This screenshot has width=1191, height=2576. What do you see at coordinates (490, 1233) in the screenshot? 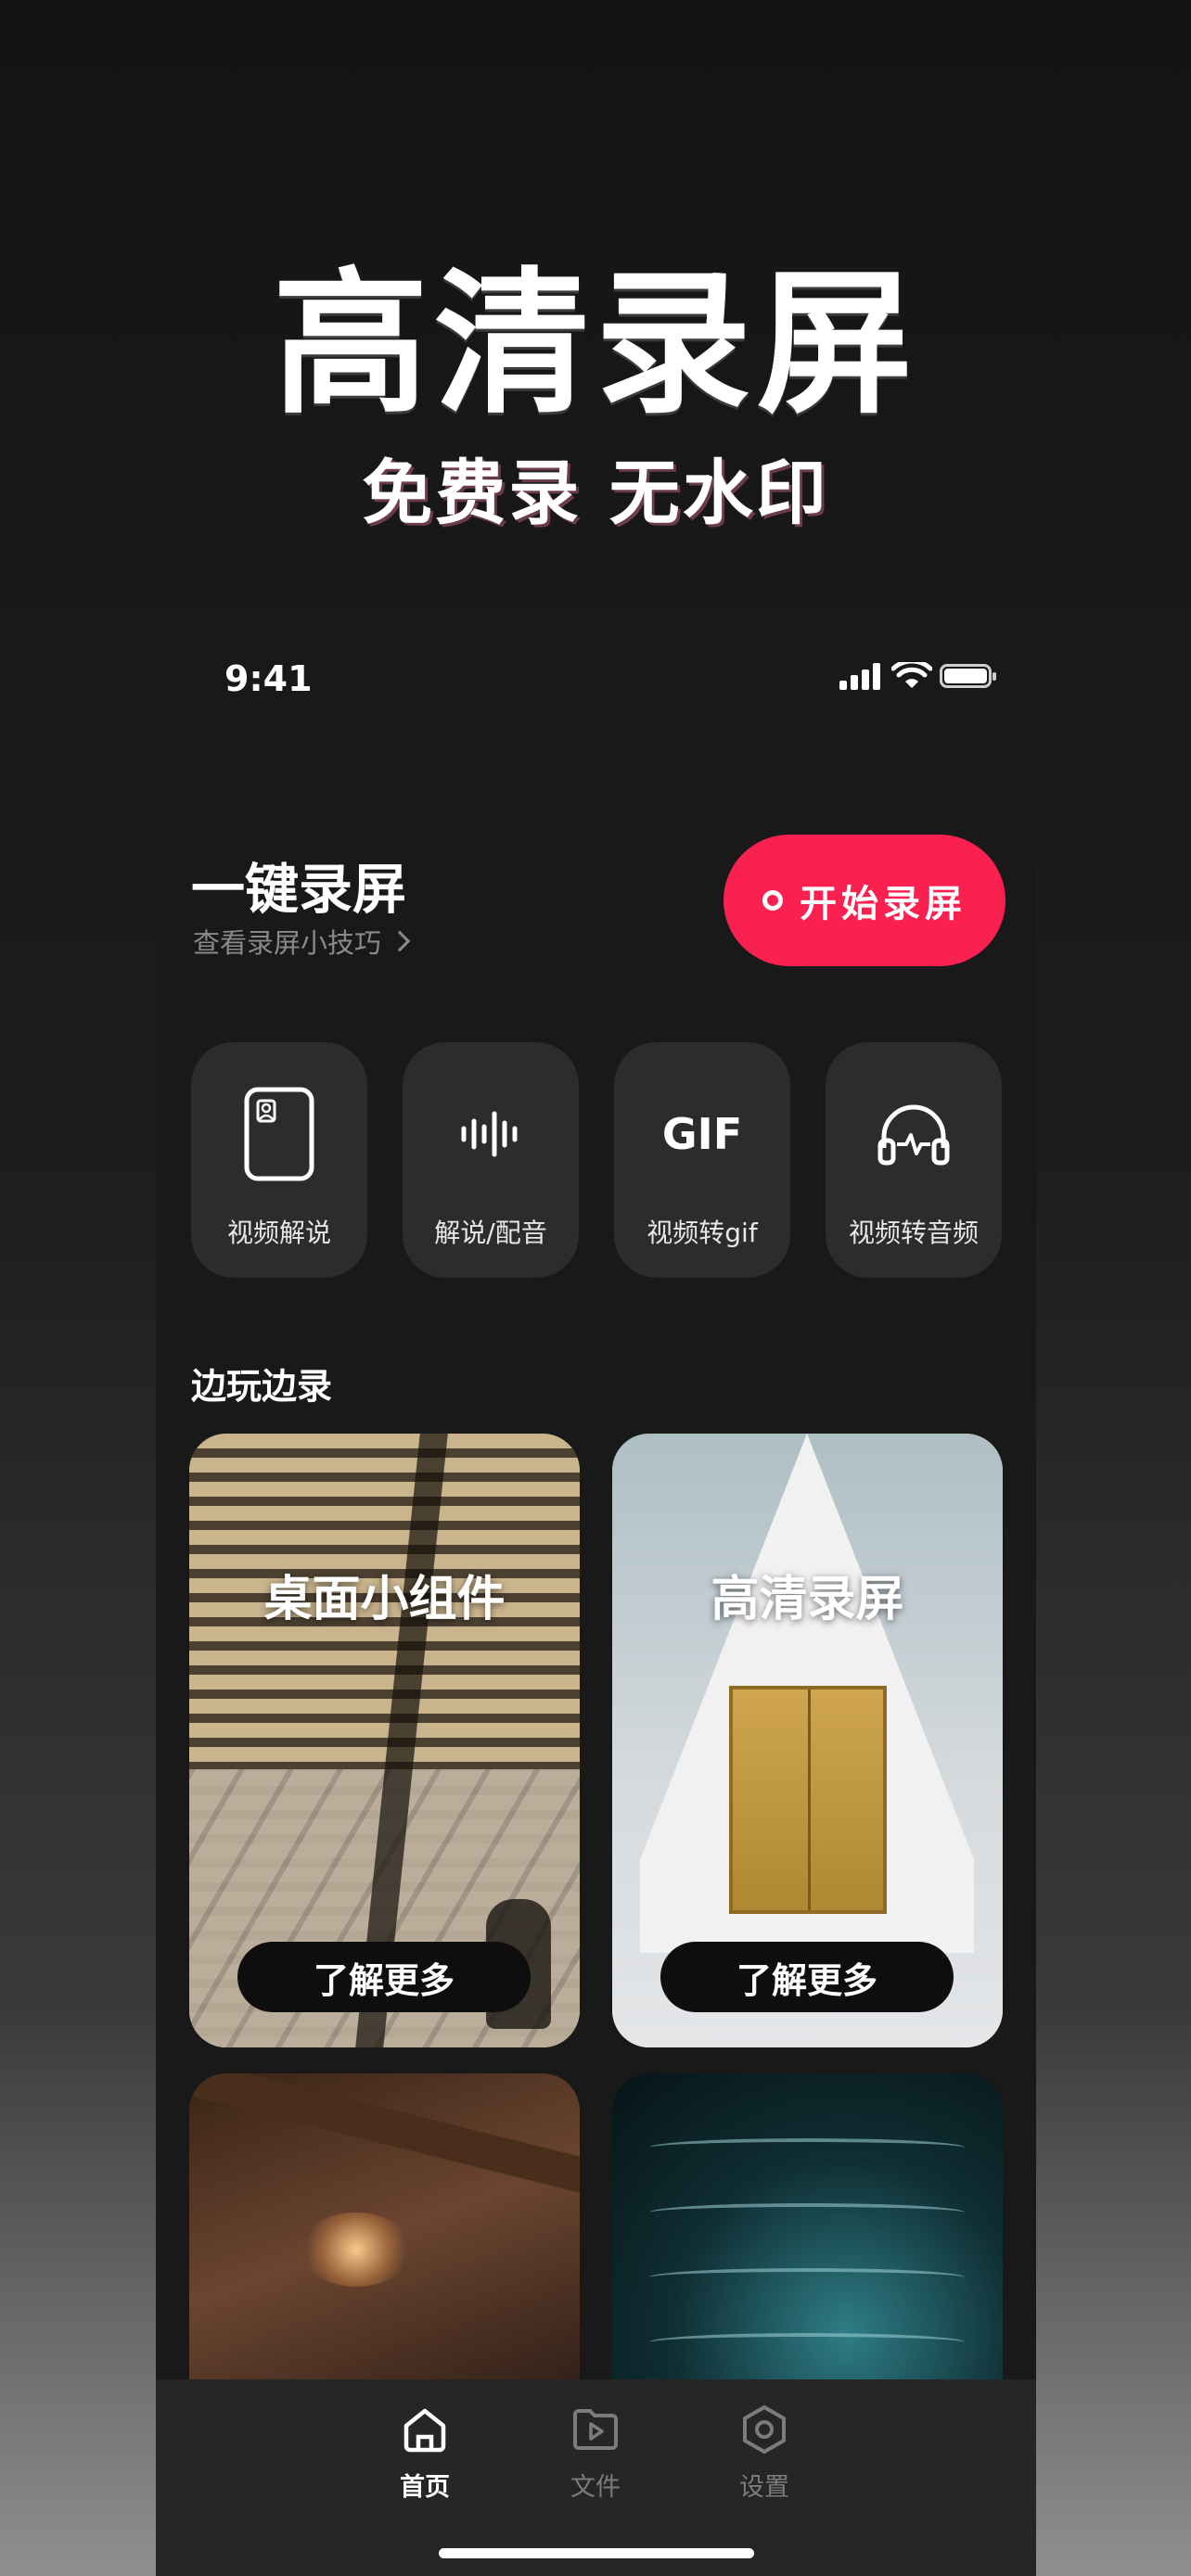
I see `tool-label: 解说/配音` at bounding box center [490, 1233].